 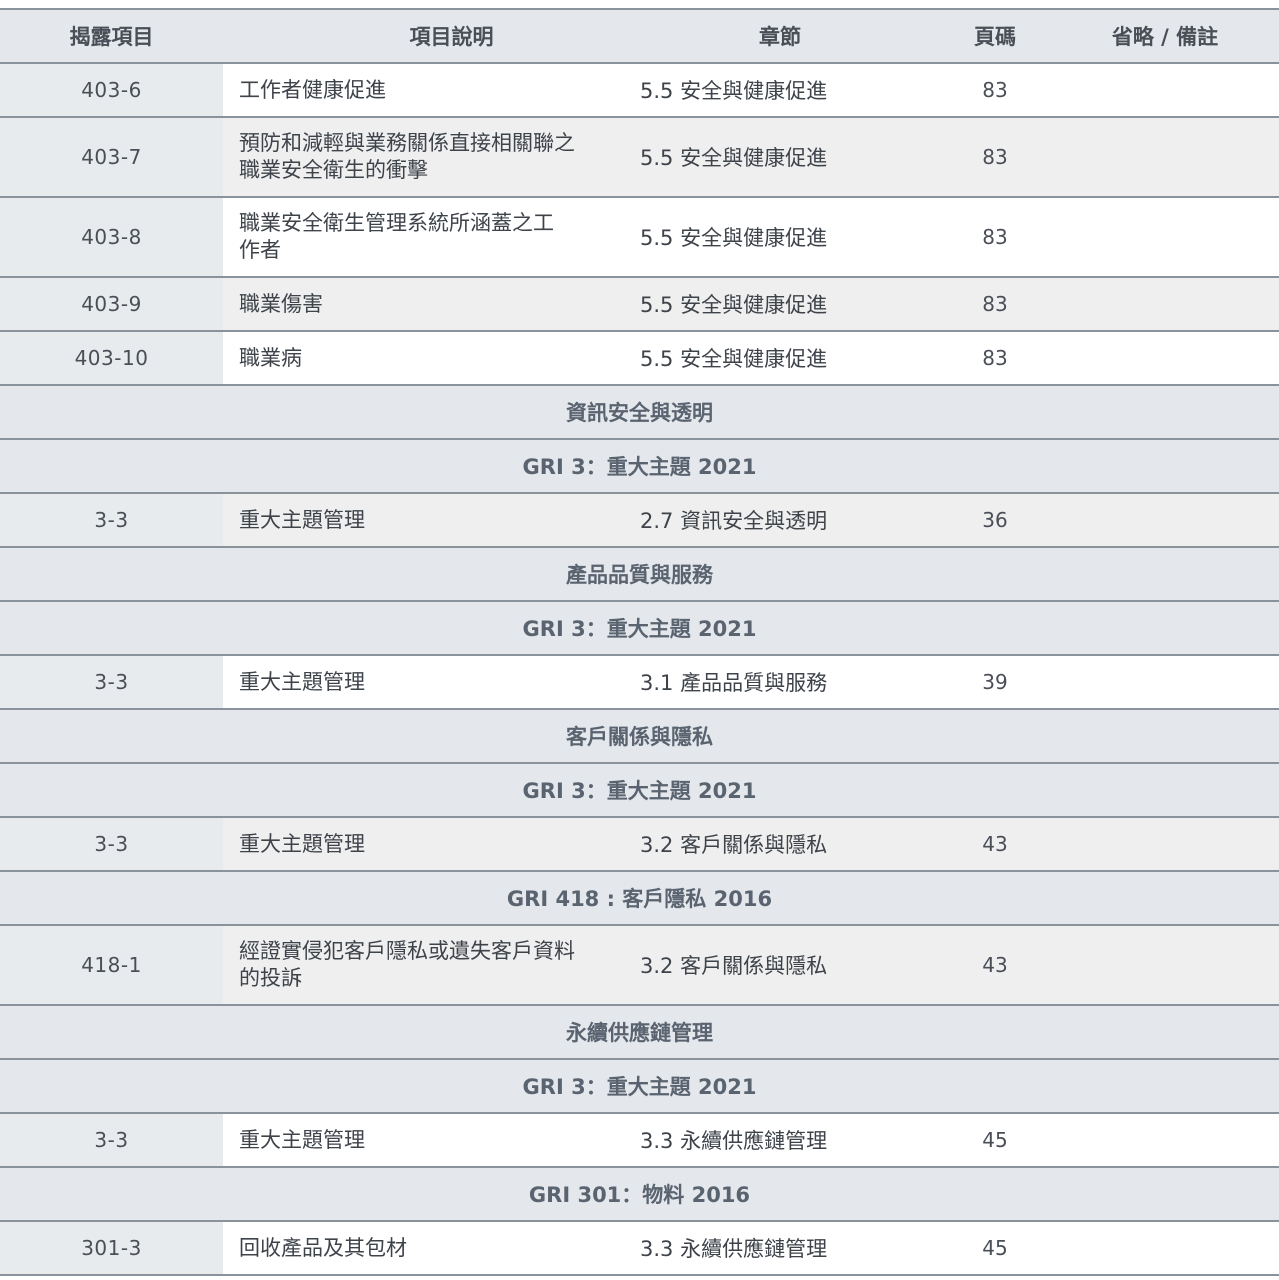 What do you see at coordinates (323, 1247) in the screenshot?
I see `disclosure-description: 回收產品及其包材` at bounding box center [323, 1247].